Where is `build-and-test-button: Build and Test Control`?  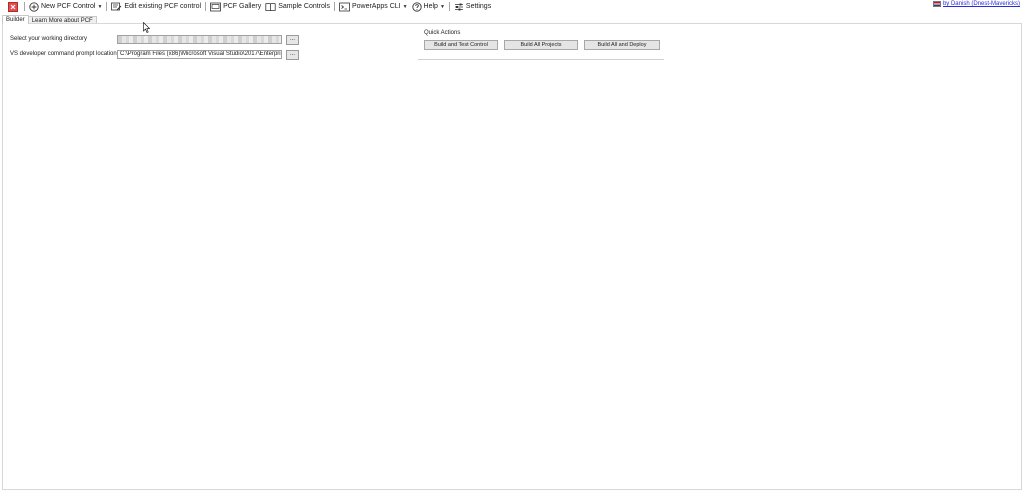 build-and-test-button: Build and Test Control is located at coordinates (461, 45).